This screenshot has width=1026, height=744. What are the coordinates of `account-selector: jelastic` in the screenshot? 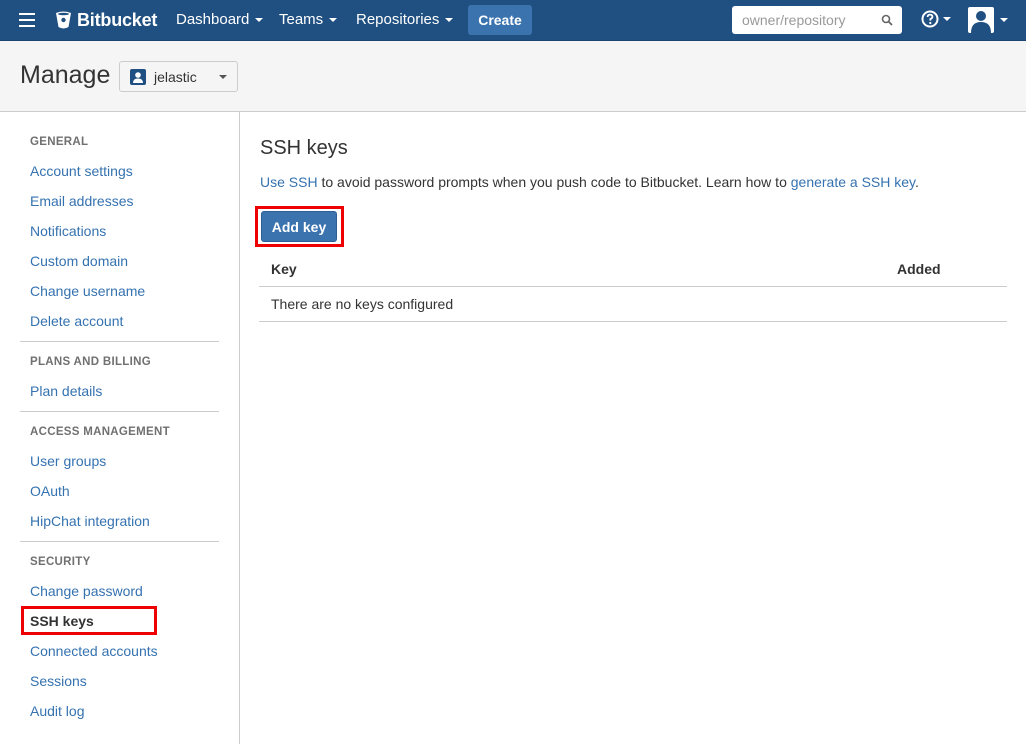 It's located at (178, 76).